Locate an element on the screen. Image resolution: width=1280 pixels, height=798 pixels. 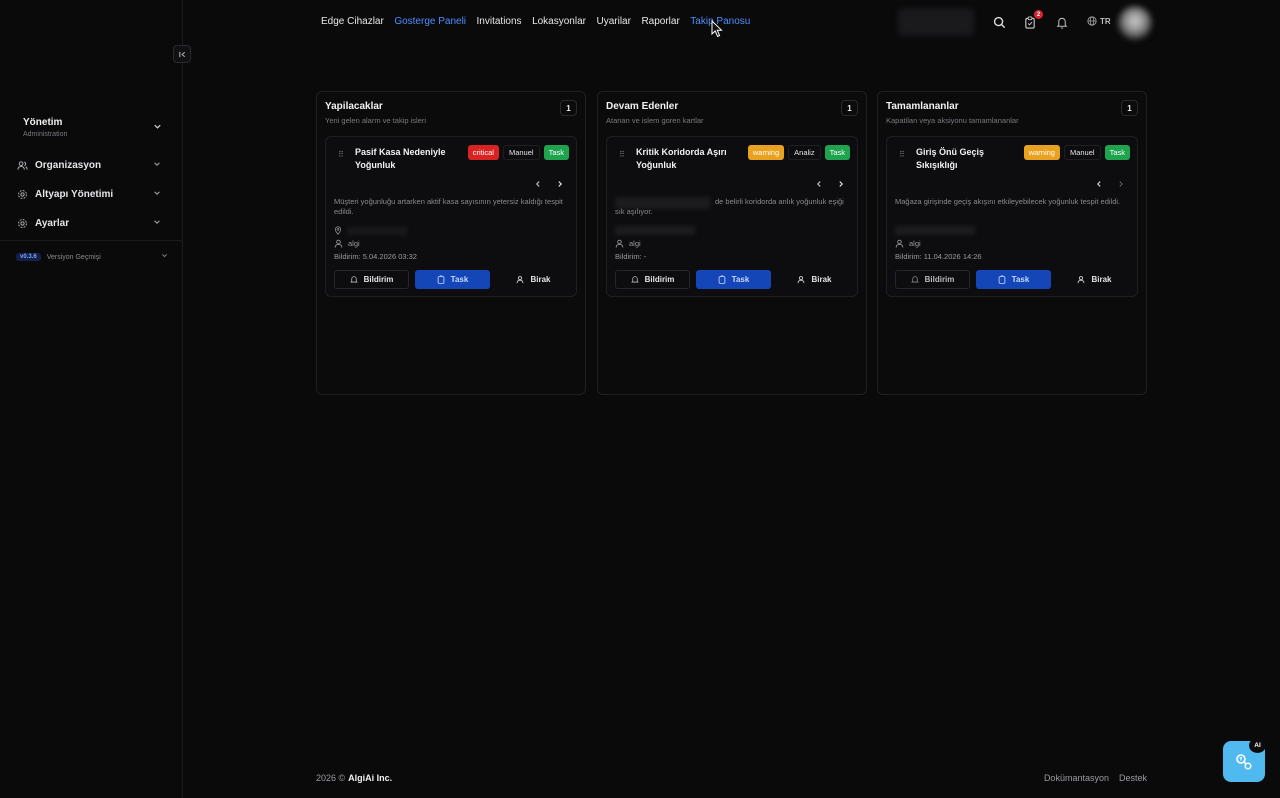
sidebar-item-ayarlar: Ayarlar is located at coordinates (92, 223).